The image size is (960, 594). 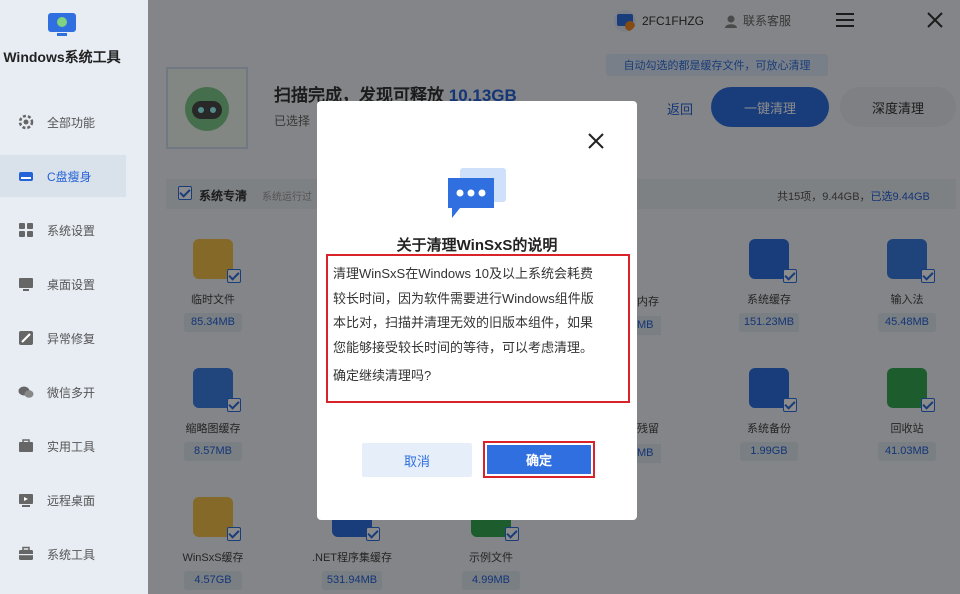 I want to click on dialog-line: 较长时间，因为软件需要进行Windows组件版, so click(x=463, y=298).